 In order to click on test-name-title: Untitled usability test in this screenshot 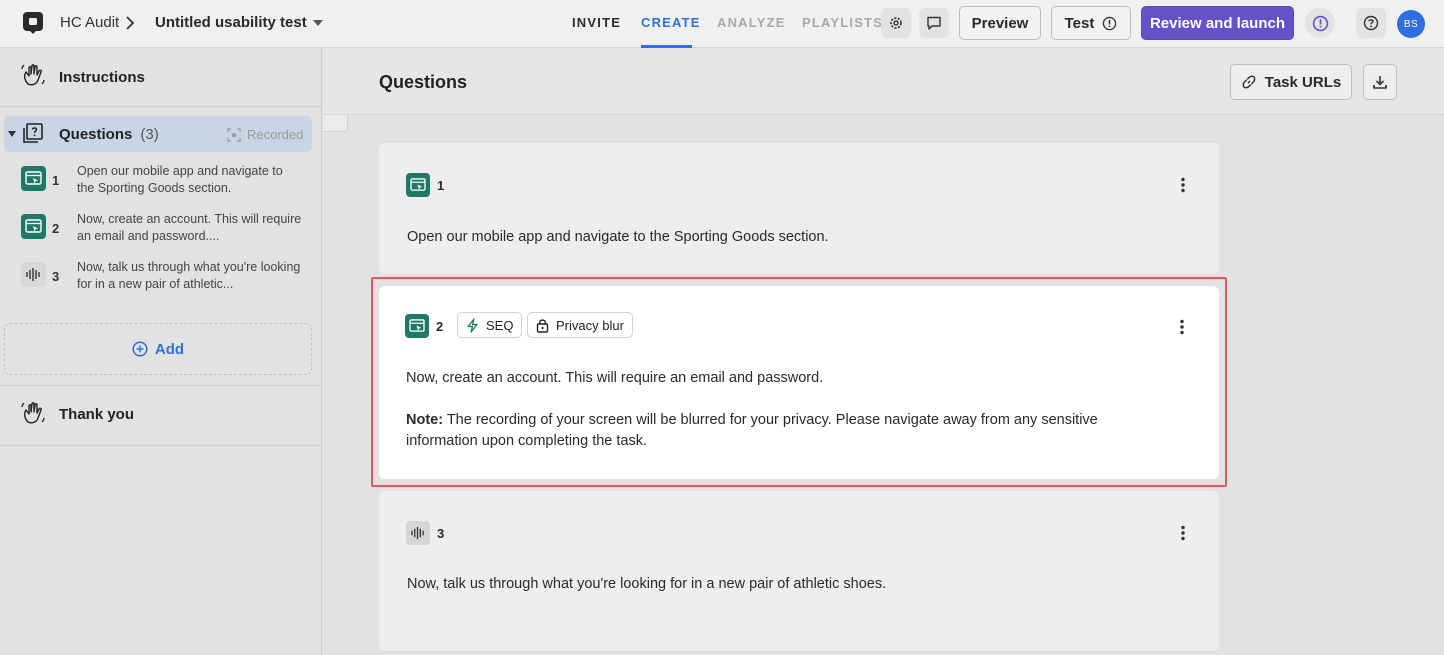, I will do `click(231, 22)`.